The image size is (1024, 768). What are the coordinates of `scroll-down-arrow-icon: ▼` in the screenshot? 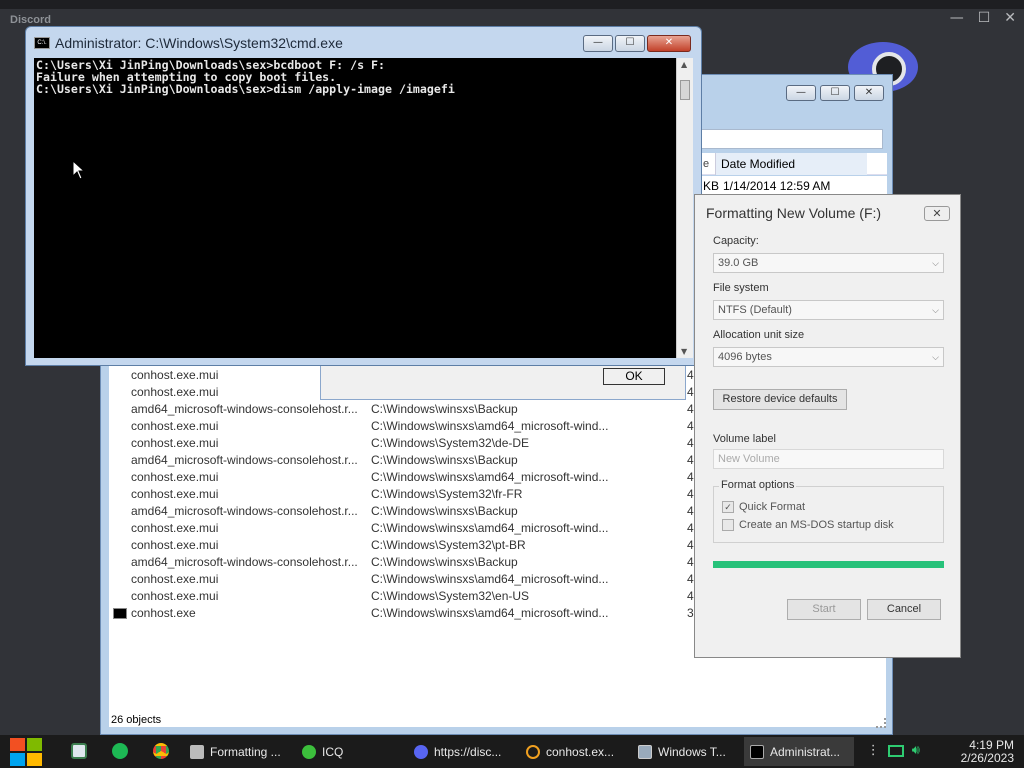 It's located at (684, 351).